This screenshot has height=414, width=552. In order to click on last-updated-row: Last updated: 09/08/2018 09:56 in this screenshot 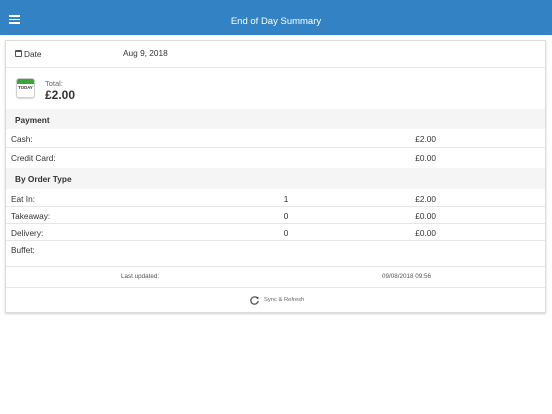, I will do `click(275, 277)`.